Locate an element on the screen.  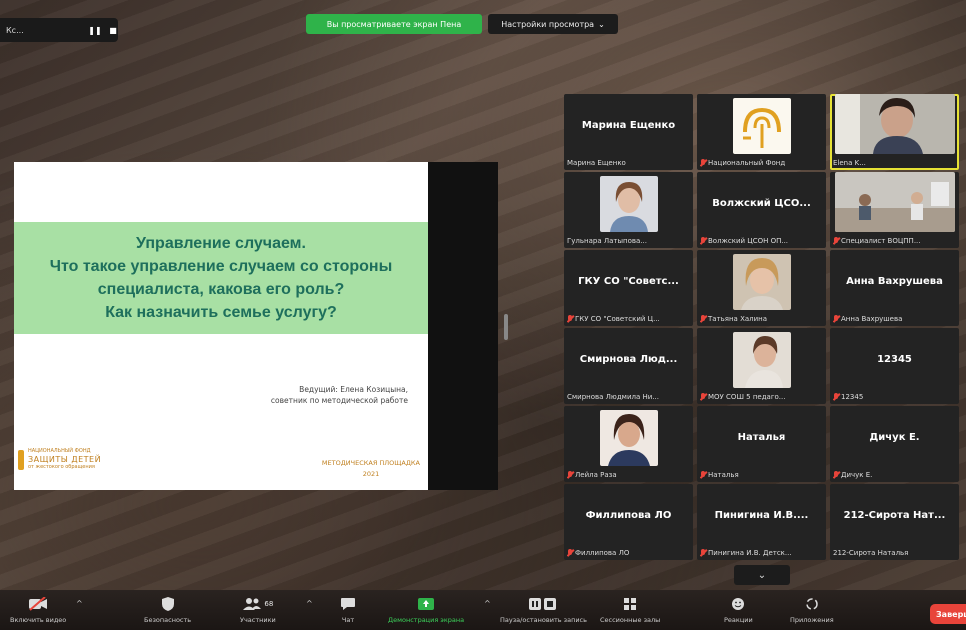
presenter-name: Ведущий: Елена Козицына, is located at coordinates (353, 389).